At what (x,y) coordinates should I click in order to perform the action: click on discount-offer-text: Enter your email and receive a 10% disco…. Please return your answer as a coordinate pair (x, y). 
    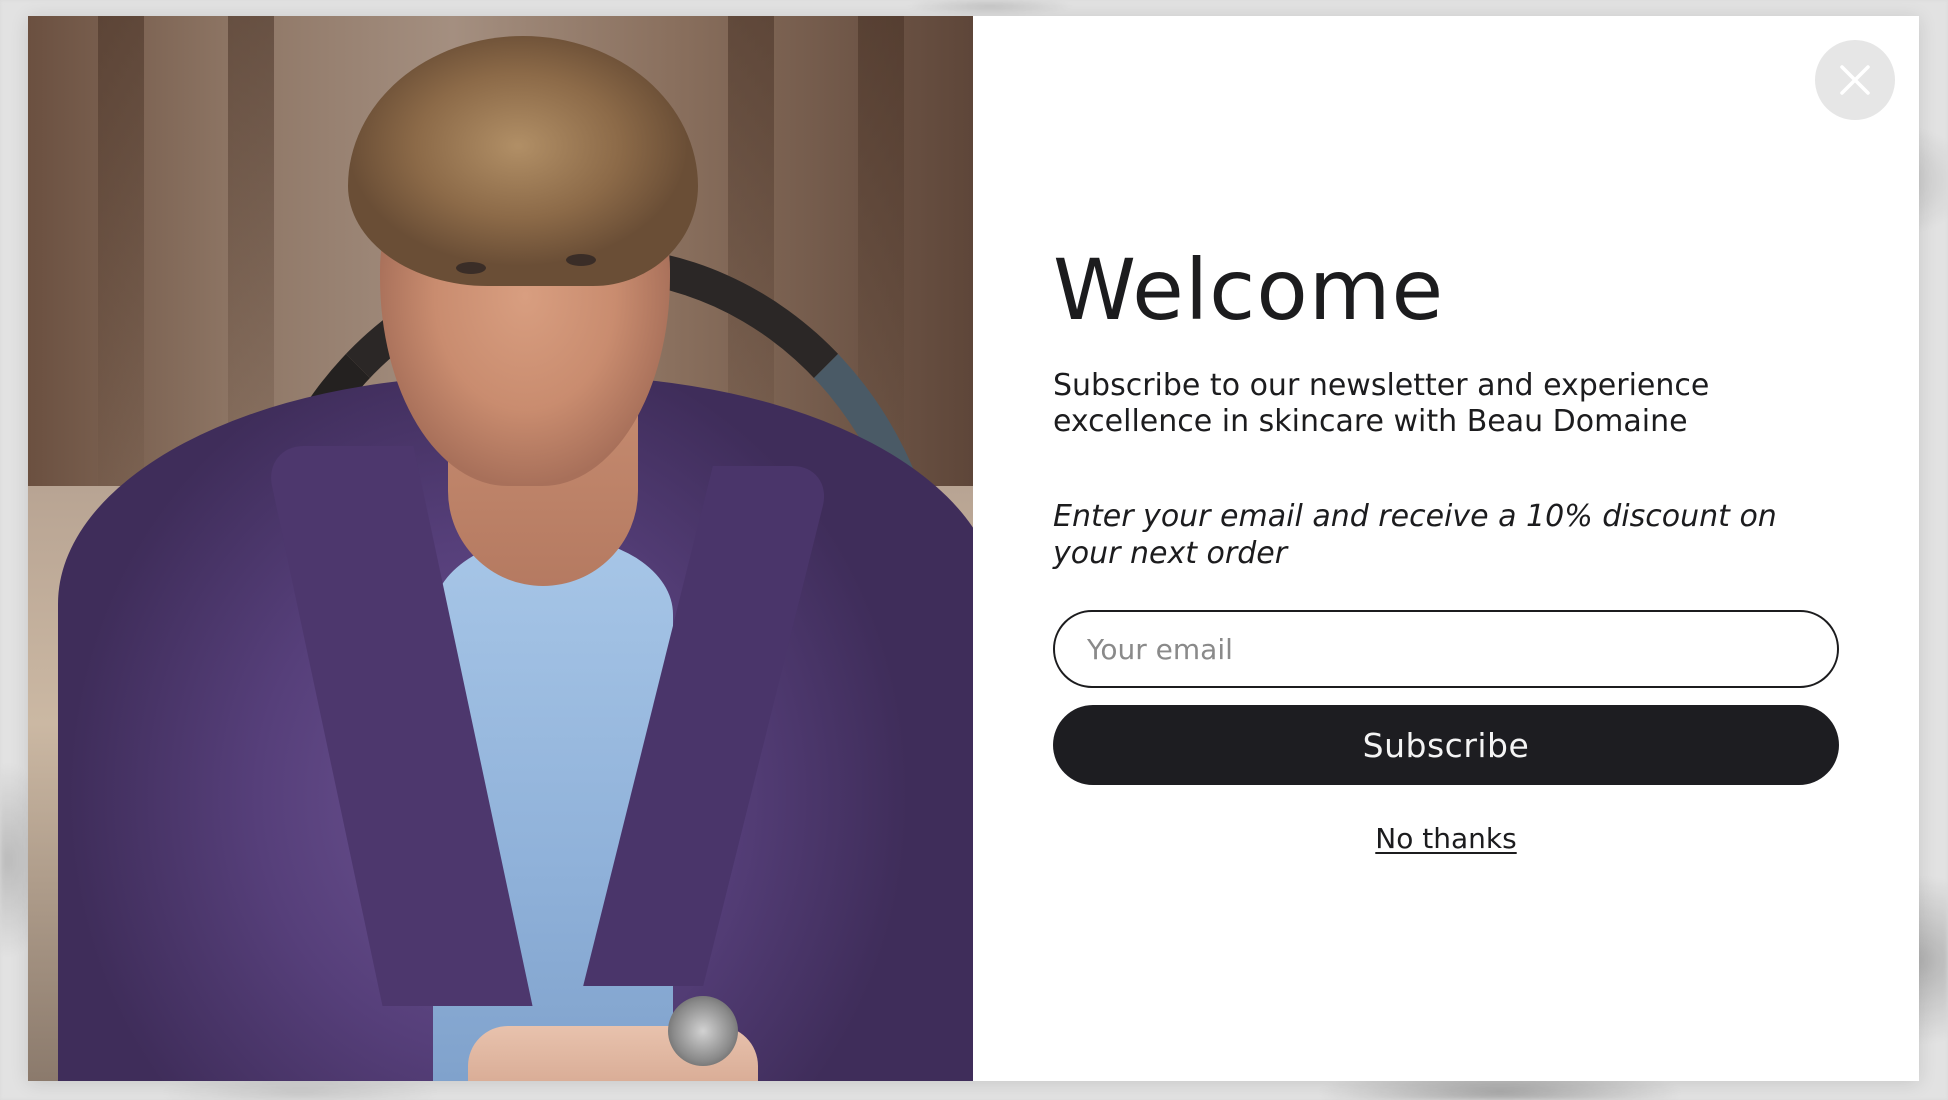
    Looking at the image, I should click on (1415, 535).